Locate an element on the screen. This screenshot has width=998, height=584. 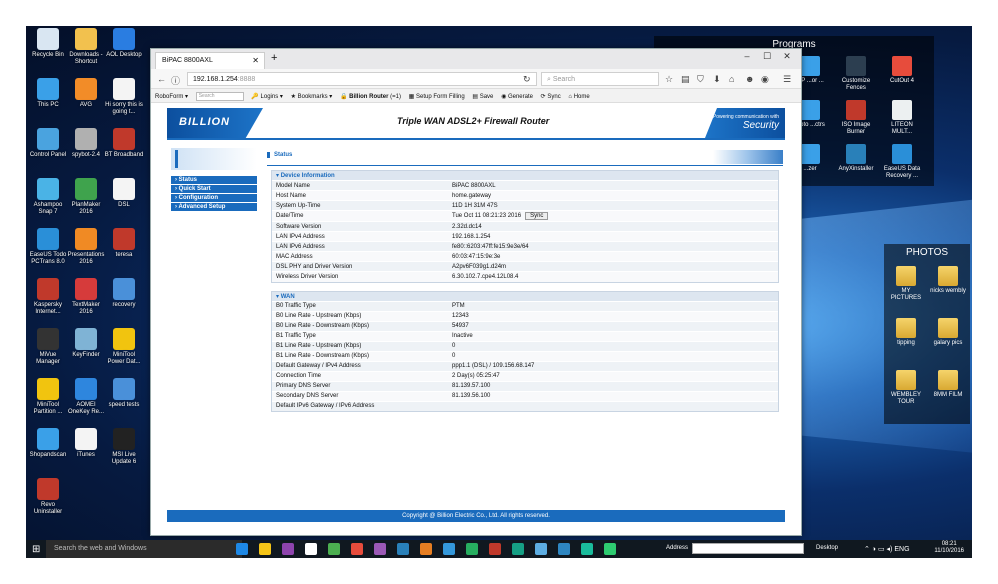
desktop-icon: teresa is located at coordinates (124, 243).